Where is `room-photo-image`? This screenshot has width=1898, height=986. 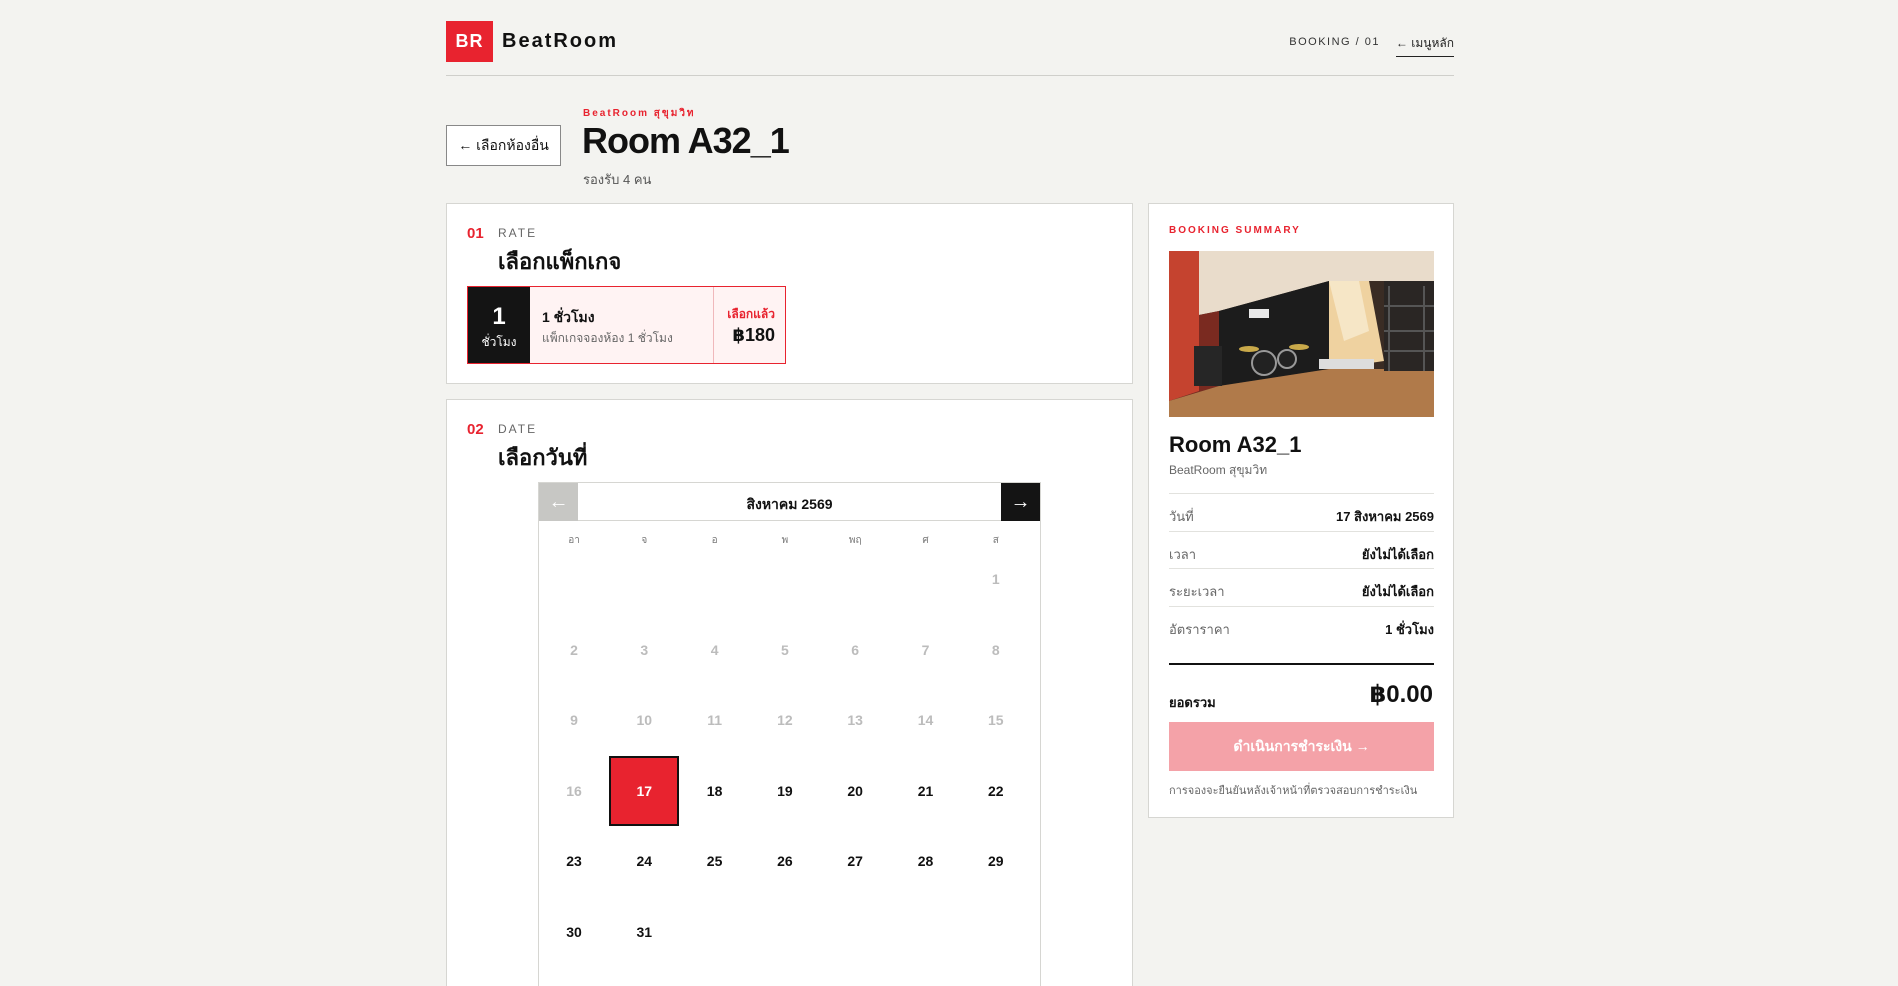 room-photo-image is located at coordinates (1301, 334).